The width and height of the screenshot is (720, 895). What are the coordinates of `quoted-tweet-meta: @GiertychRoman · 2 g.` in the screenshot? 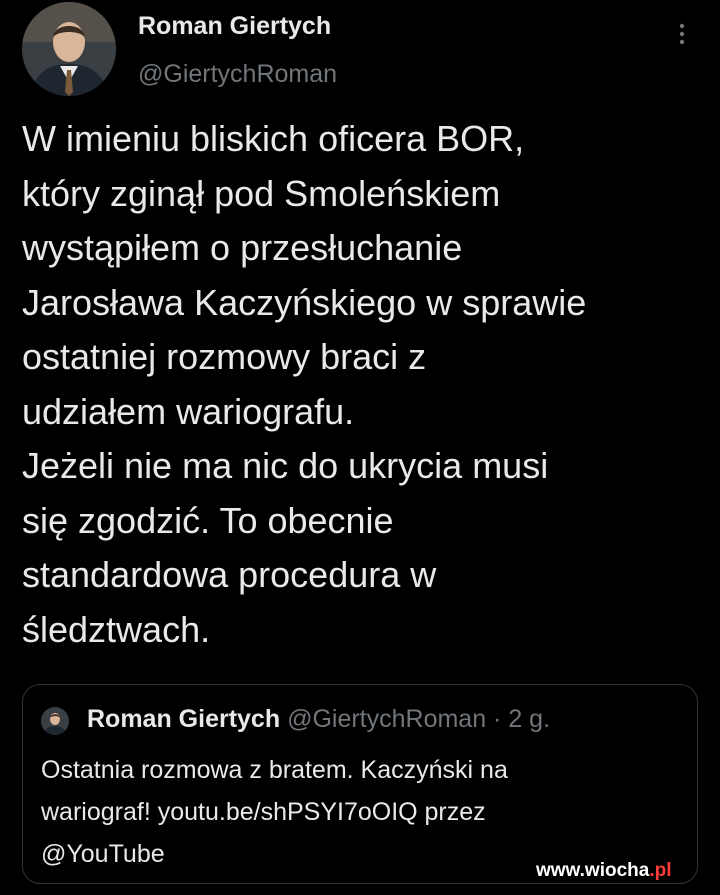 It's located at (419, 719).